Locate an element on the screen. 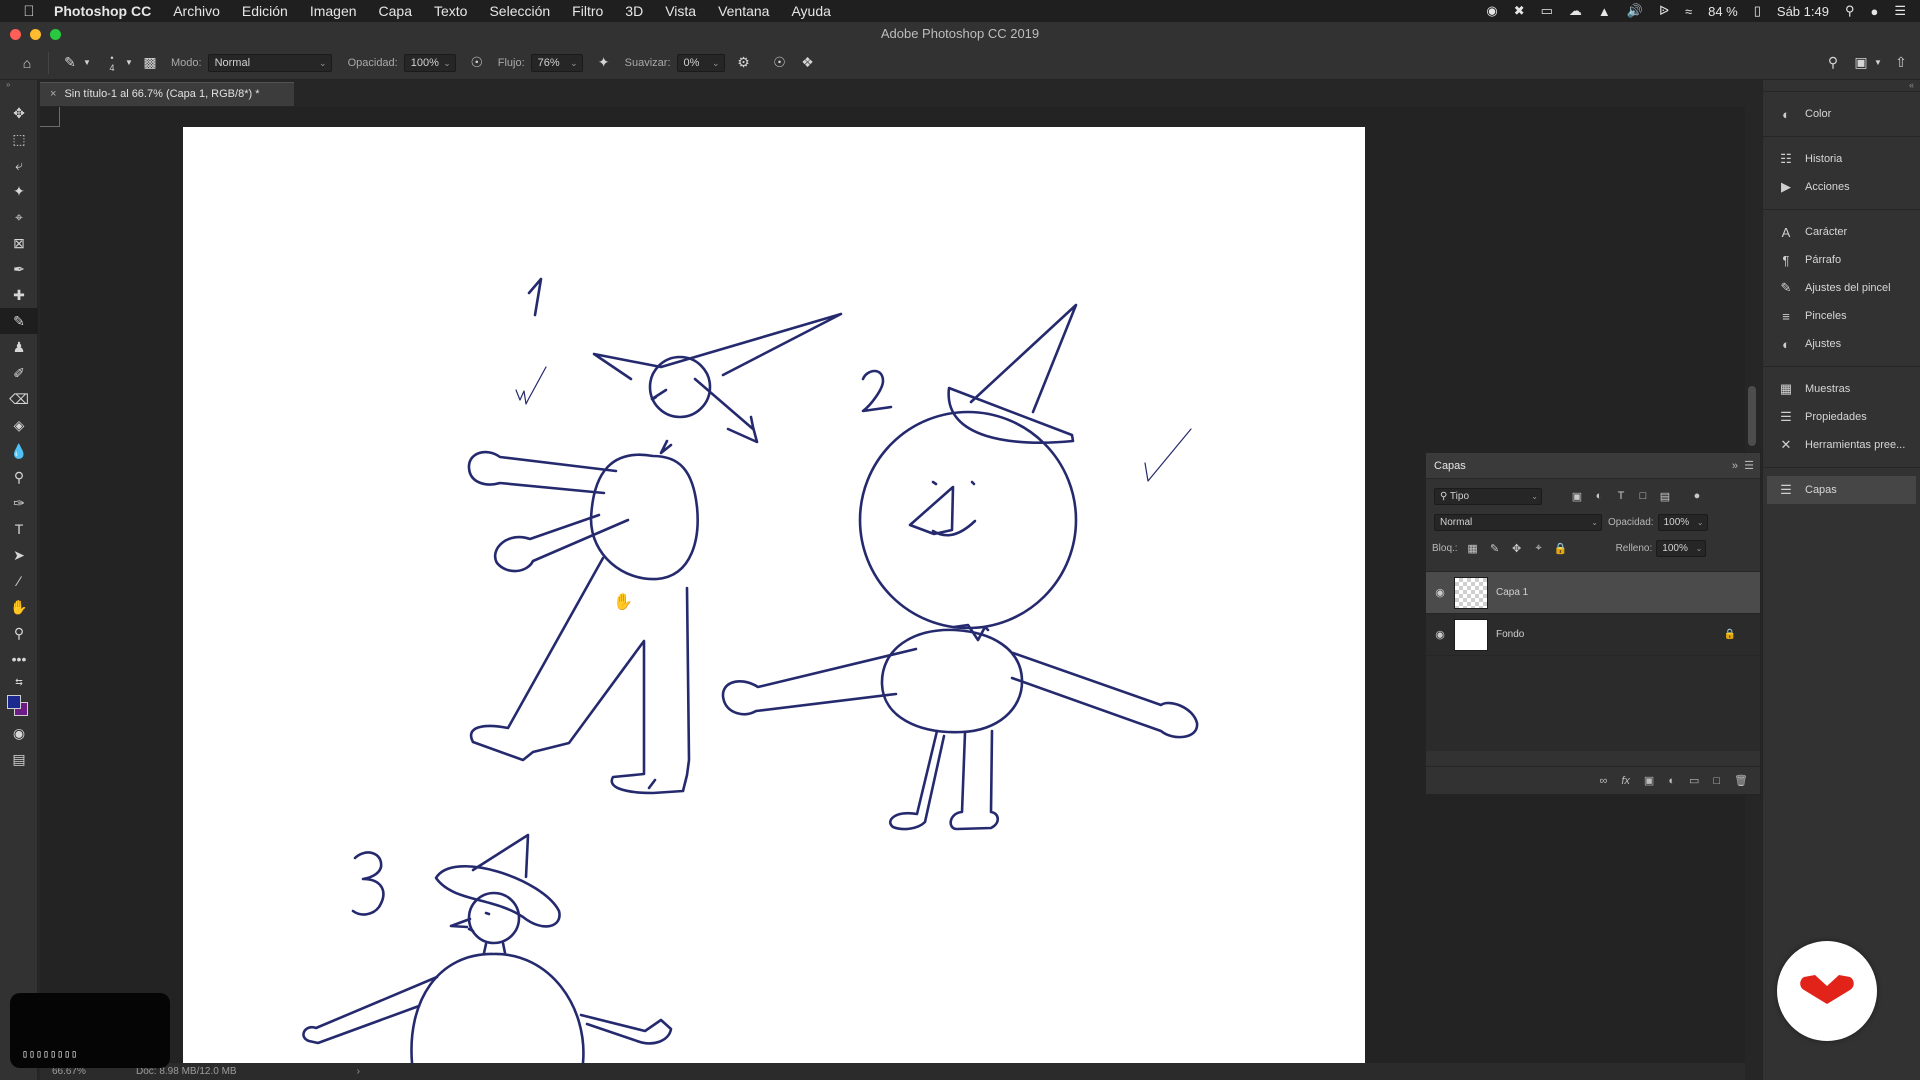 The image size is (1920, 1080). wifi-icon: ≈ is located at coordinates (1688, 11).